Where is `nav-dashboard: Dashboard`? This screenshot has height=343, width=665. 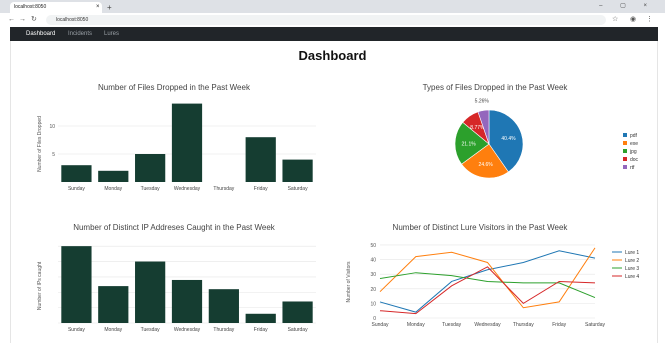 nav-dashboard: Dashboard is located at coordinates (40, 34).